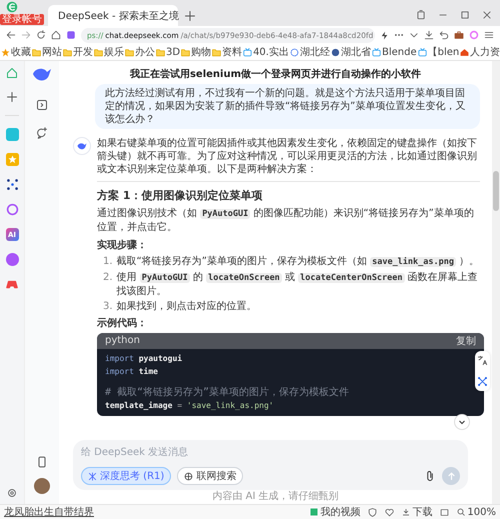  Describe the element at coordinates (122, 341) in the screenshot. I see `code-language: python` at that location.